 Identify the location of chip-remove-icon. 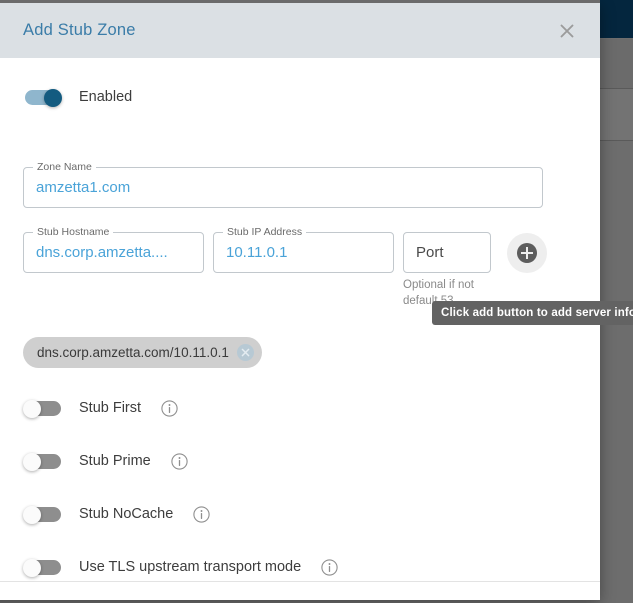
(245, 352).